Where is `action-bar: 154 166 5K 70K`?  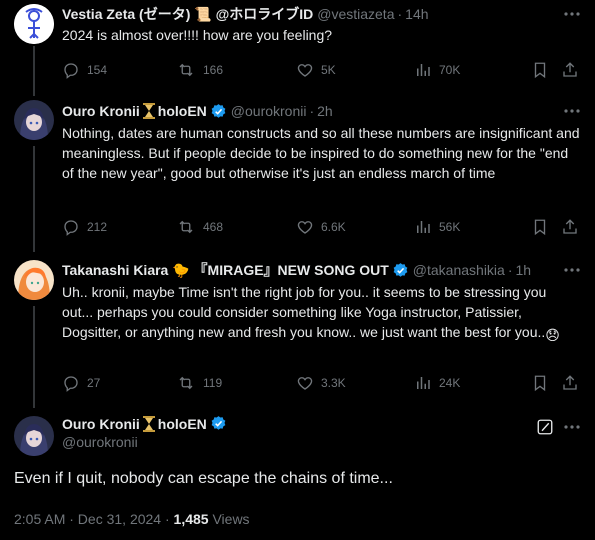 action-bar: 154 166 5K 70K is located at coordinates (321, 70).